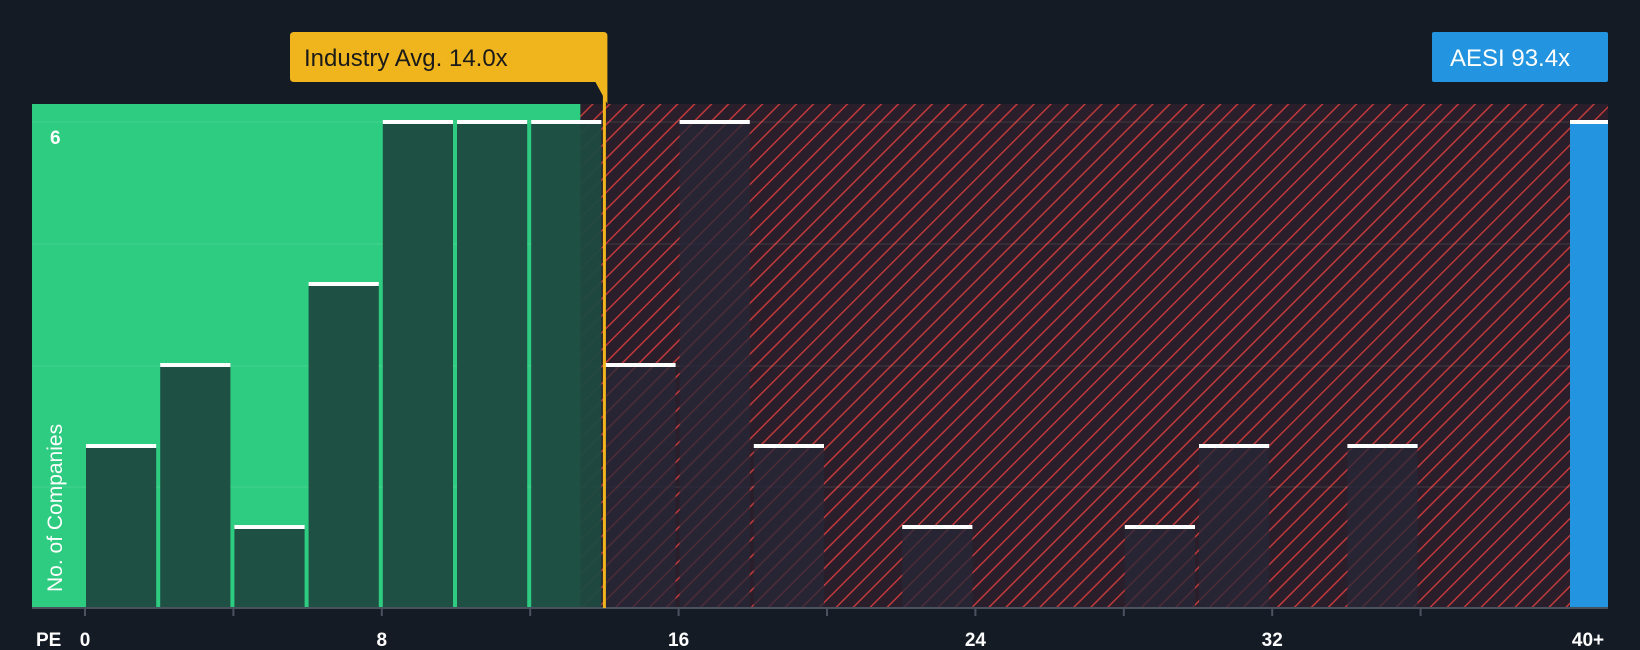 This screenshot has width=1640, height=650. Describe the element at coordinates (1510, 58) in the screenshot. I see `company-label: AESI 93.4x` at that location.